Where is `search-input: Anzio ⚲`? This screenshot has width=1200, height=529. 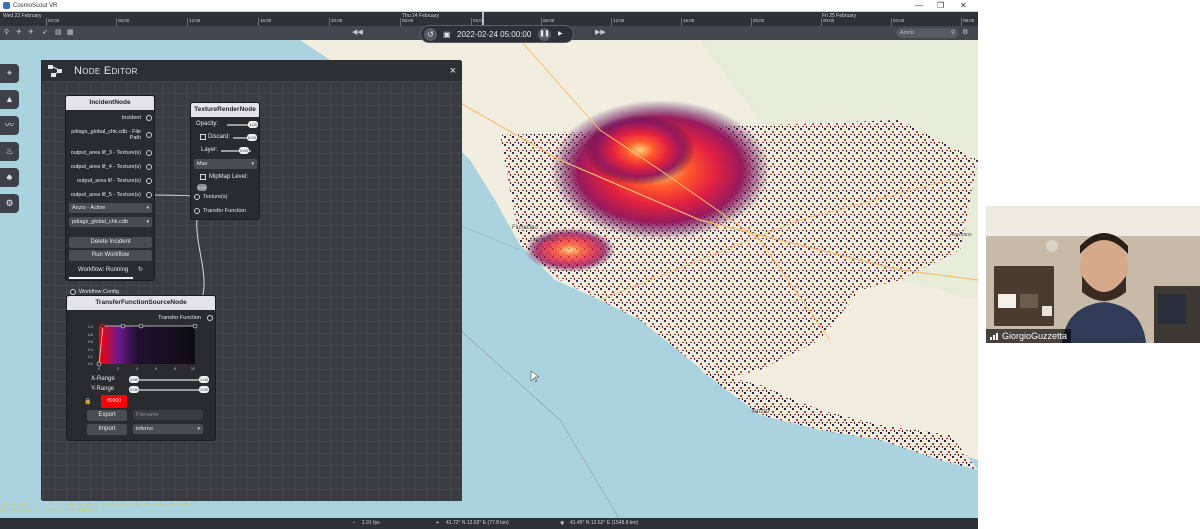 search-input: Anzio ⚲ is located at coordinates (927, 33).